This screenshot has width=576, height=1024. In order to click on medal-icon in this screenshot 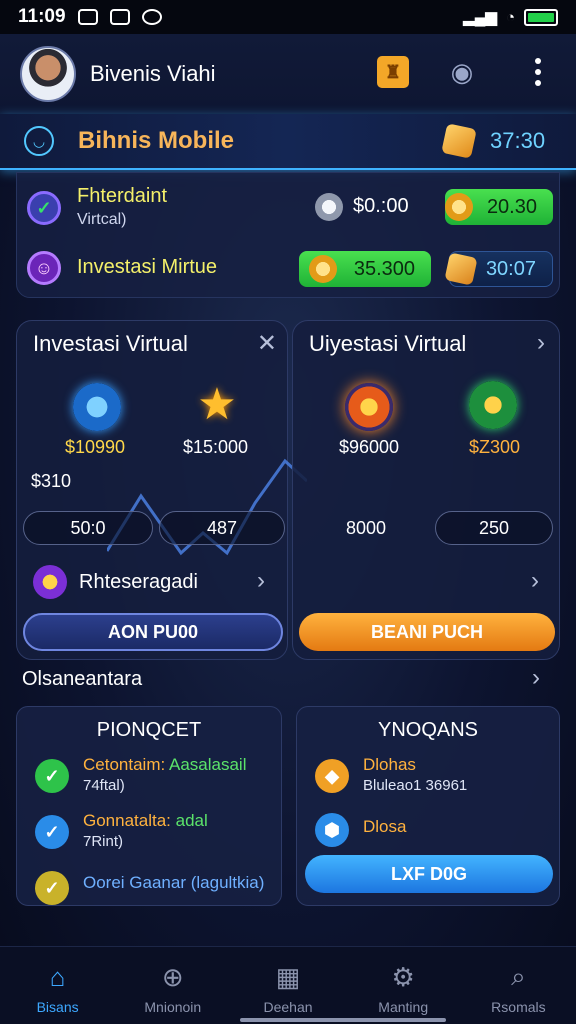, I will do `click(50, 582)`.